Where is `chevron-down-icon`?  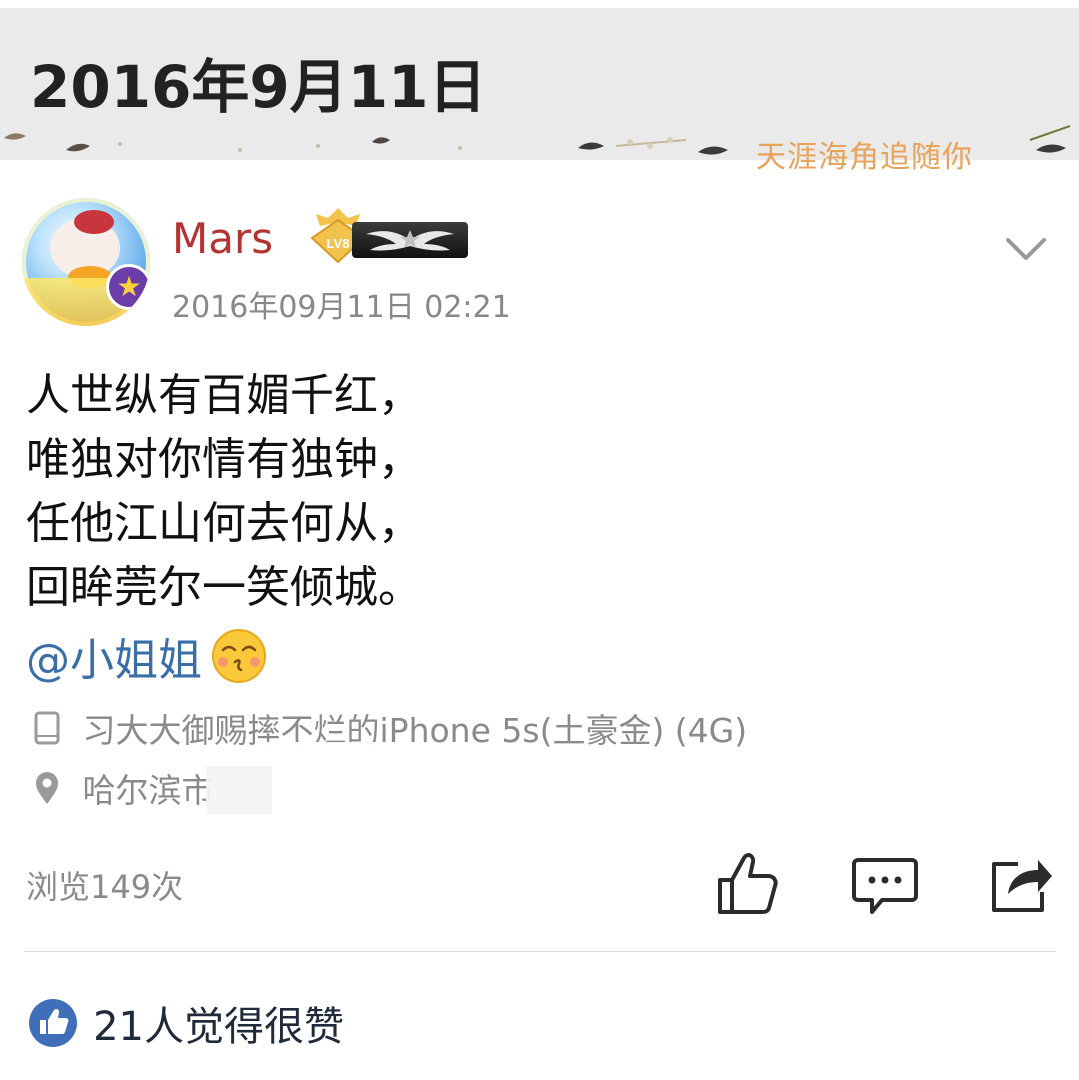 chevron-down-icon is located at coordinates (1026, 248).